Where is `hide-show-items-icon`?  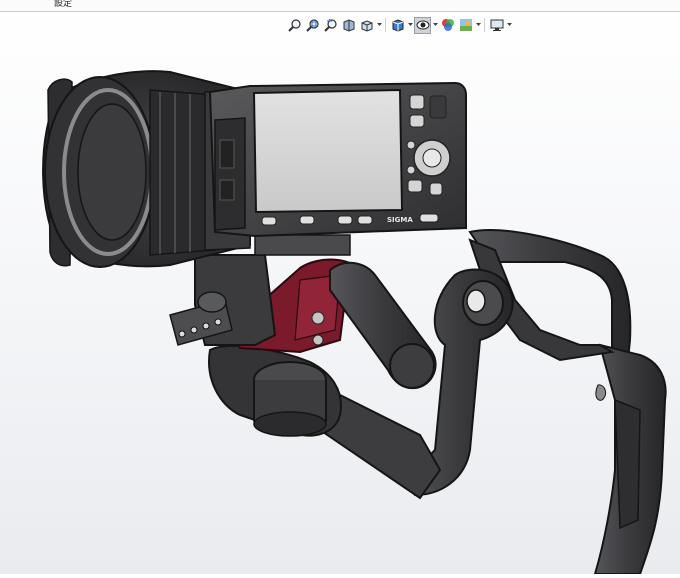
hide-show-items-icon is located at coordinates (422, 25).